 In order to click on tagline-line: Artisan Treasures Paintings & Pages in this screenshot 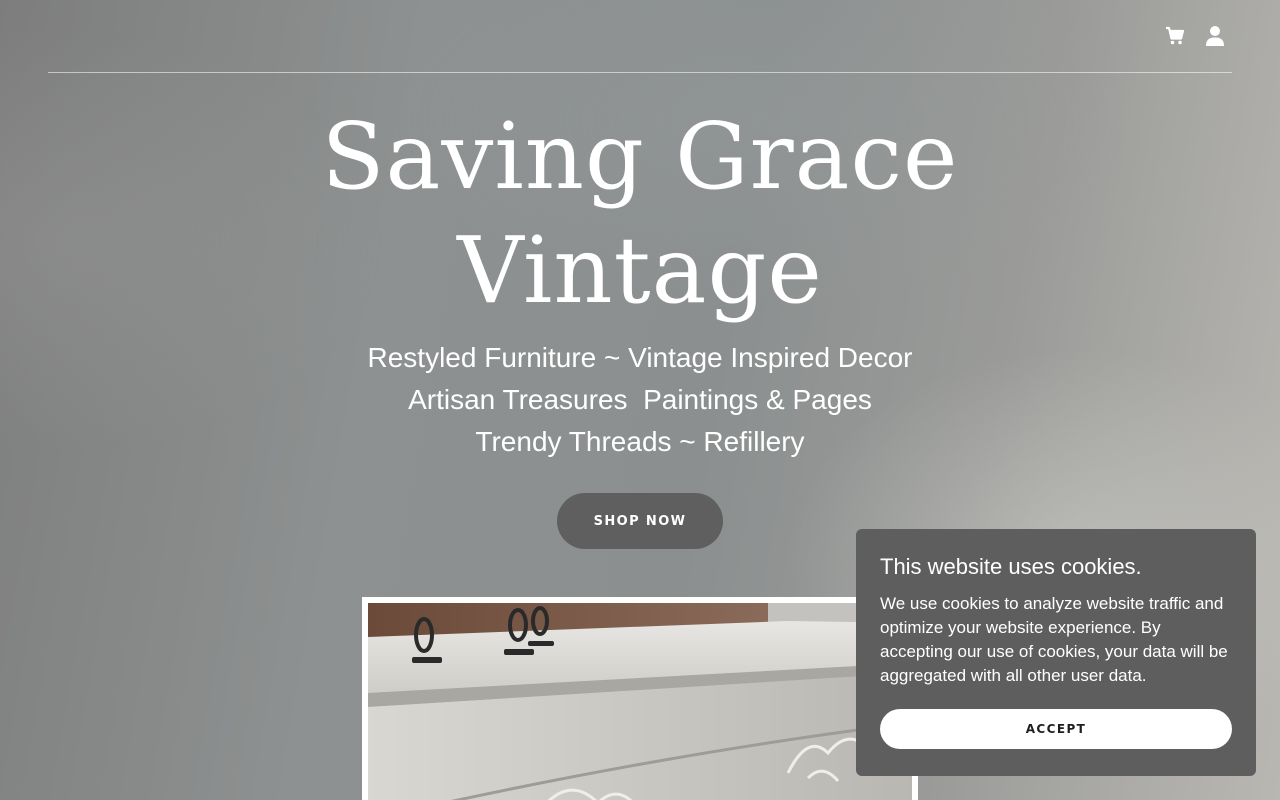, I will do `click(640, 399)`.